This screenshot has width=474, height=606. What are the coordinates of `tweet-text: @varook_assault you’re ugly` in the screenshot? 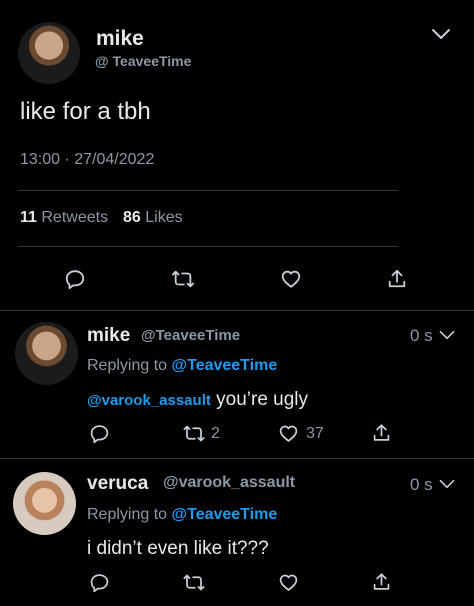 It's located at (197, 400).